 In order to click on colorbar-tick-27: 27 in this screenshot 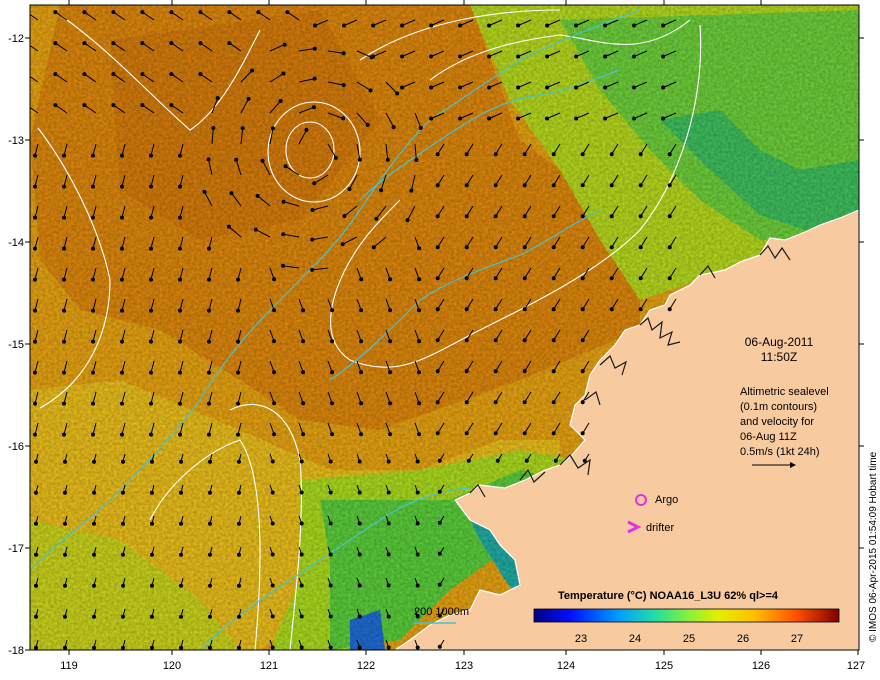, I will do `click(797, 639)`.